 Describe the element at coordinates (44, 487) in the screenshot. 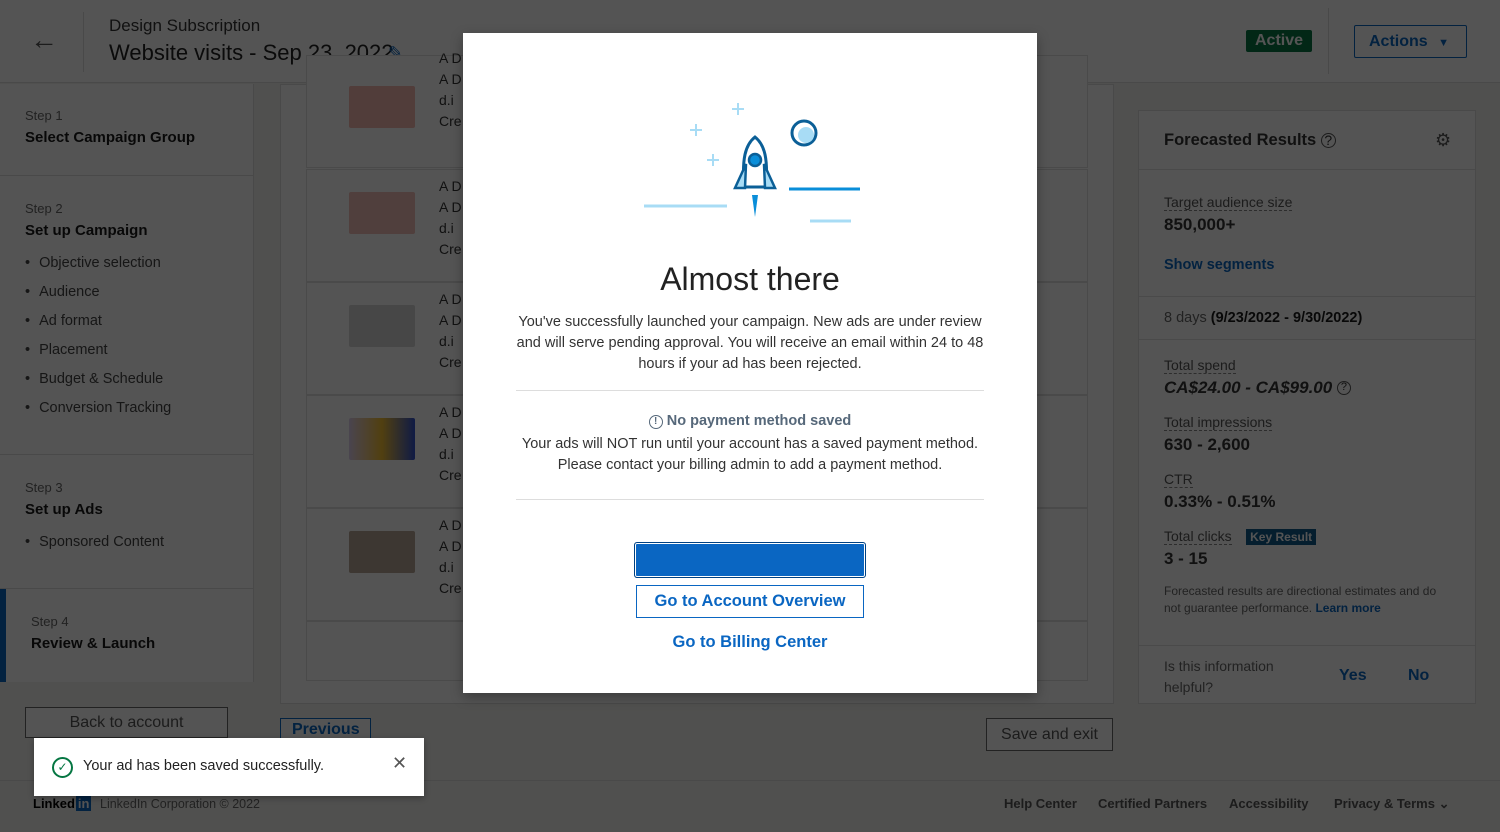

I see `step-label: Step 3` at that location.